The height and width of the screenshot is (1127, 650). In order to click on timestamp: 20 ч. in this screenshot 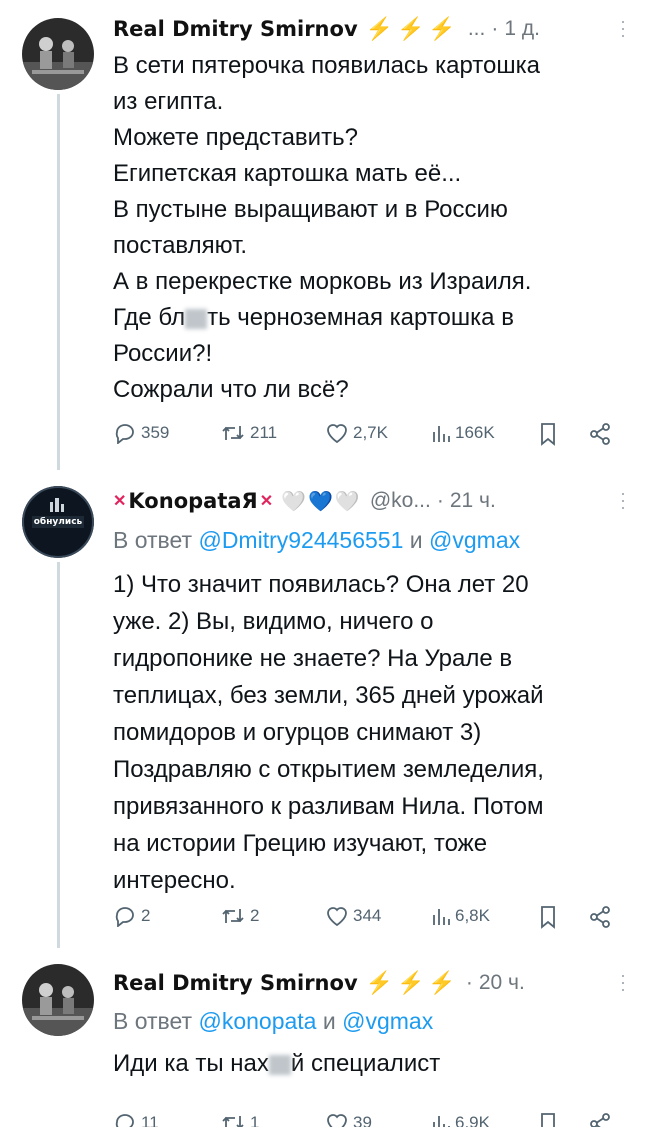, I will do `click(502, 983)`.